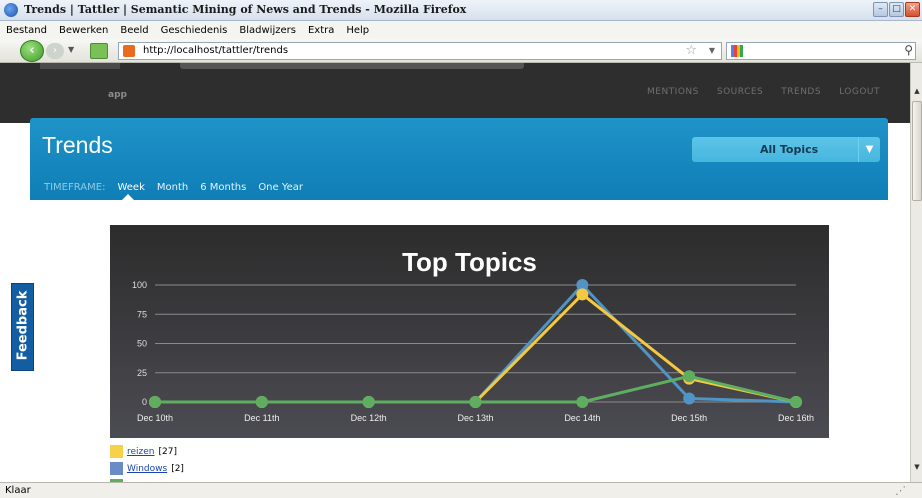  I want to click on legend-link-windows: Windows, so click(147, 469).